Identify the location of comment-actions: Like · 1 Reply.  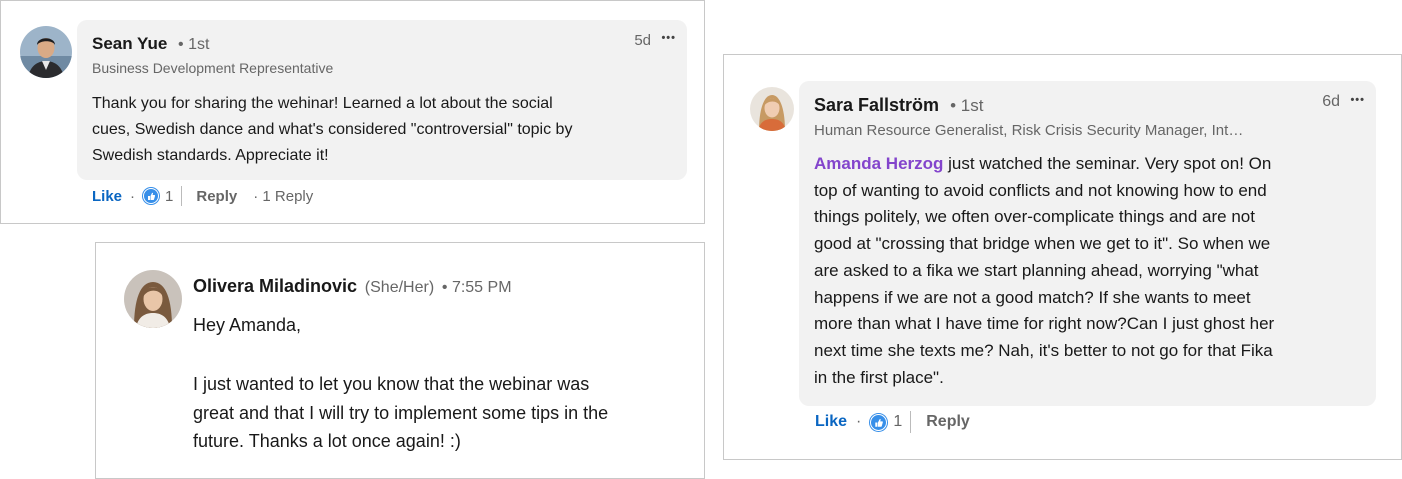
(892, 422).